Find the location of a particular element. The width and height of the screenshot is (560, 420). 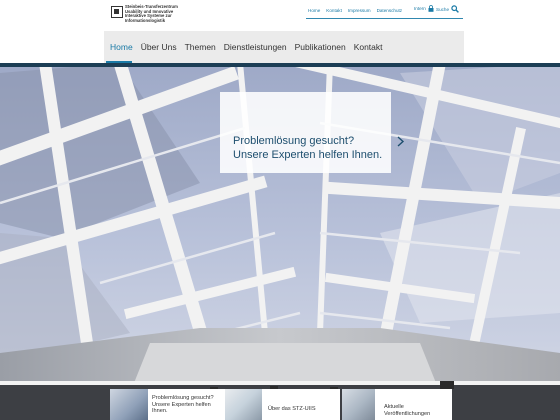

nav-item-themen: Themen is located at coordinates (200, 47).